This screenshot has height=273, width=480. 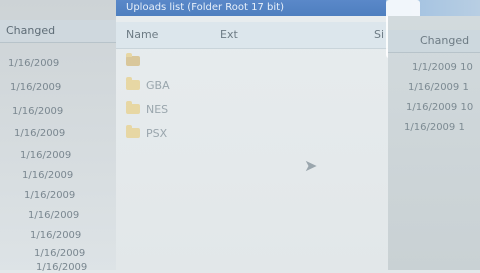 What do you see at coordinates (59, 31) in the screenshot?
I see `left-column-header: Changed` at bounding box center [59, 31].